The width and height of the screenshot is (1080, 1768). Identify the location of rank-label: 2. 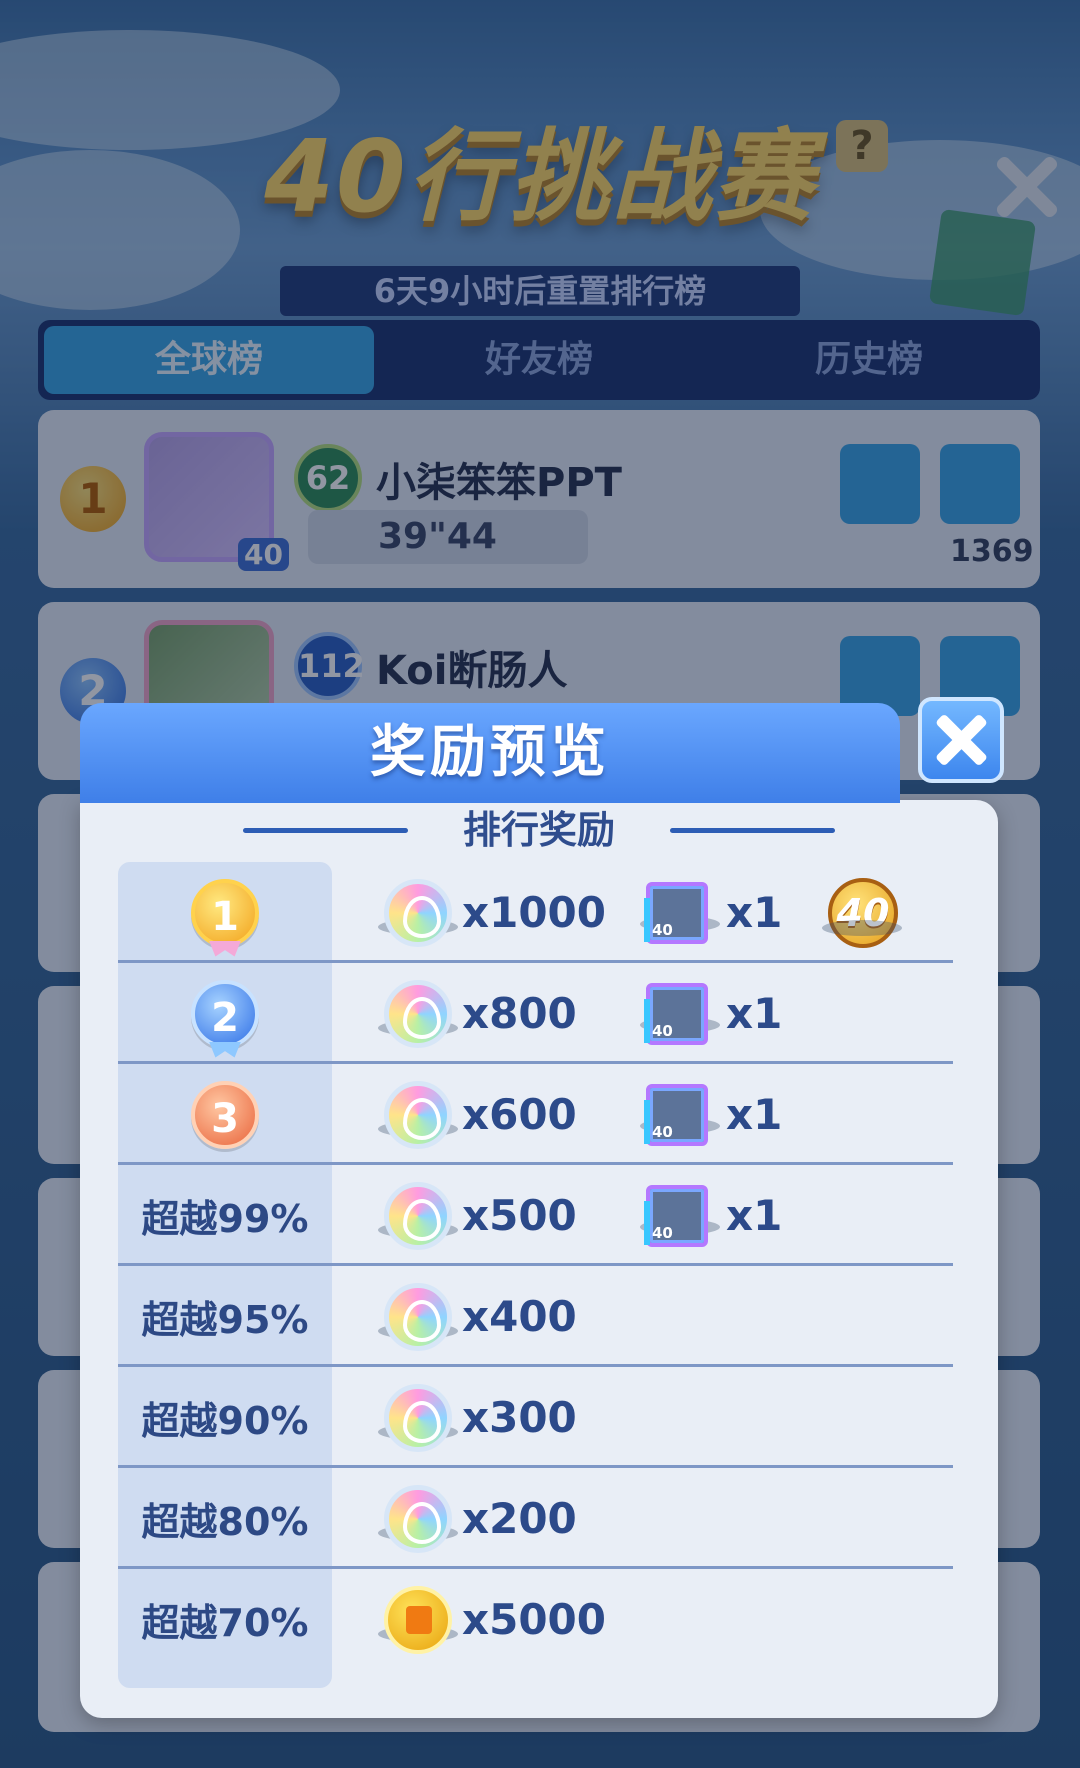
(225, 1013).